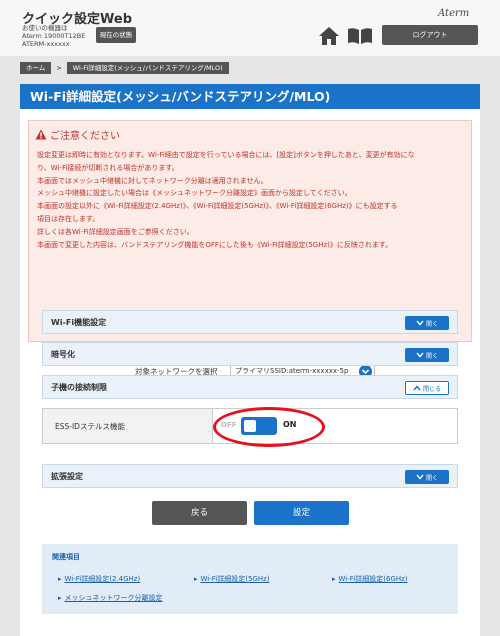 The image size is (500, 636). Describe the element at coordinates (79, 387) in the screenshot. I see `section-label: 子機の接続制限` at that location.